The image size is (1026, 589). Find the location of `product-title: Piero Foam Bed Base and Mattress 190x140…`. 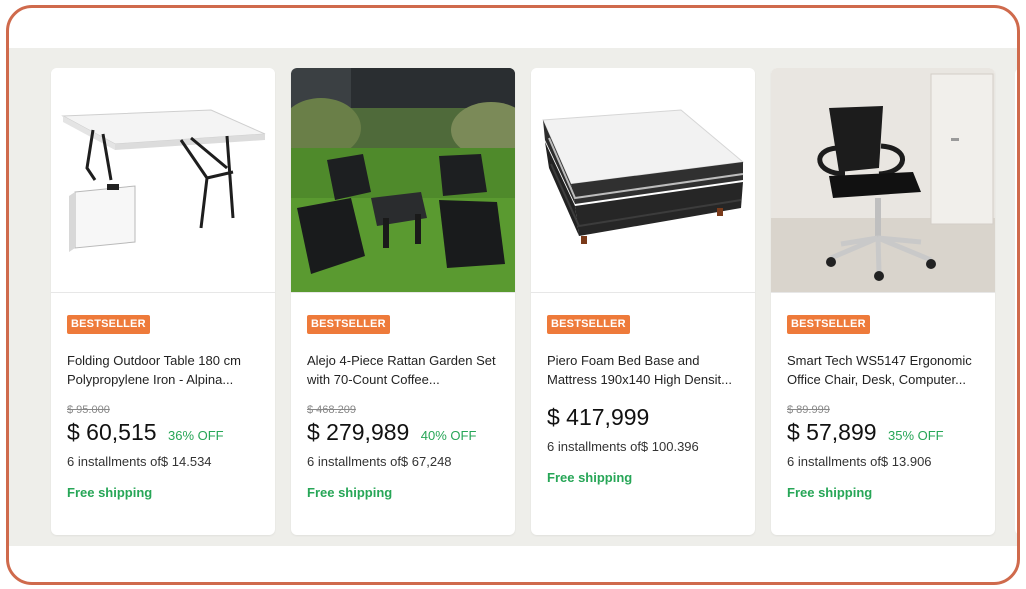

product-title: Piero Foam Bed Base and Mattress 190x140… is located at coordinates (644, 370).